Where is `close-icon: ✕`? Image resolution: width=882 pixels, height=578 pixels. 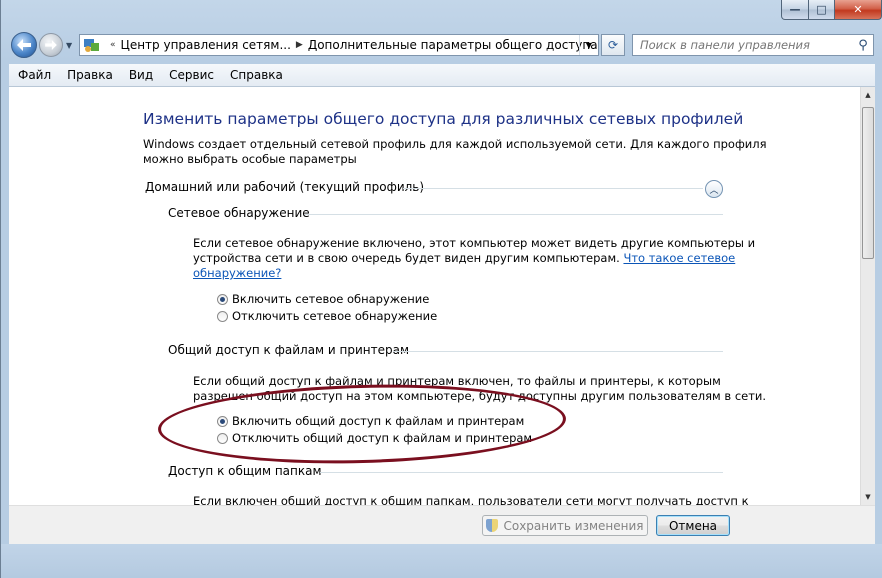 close-icon: ✕ is located at coordinates (858, 9).